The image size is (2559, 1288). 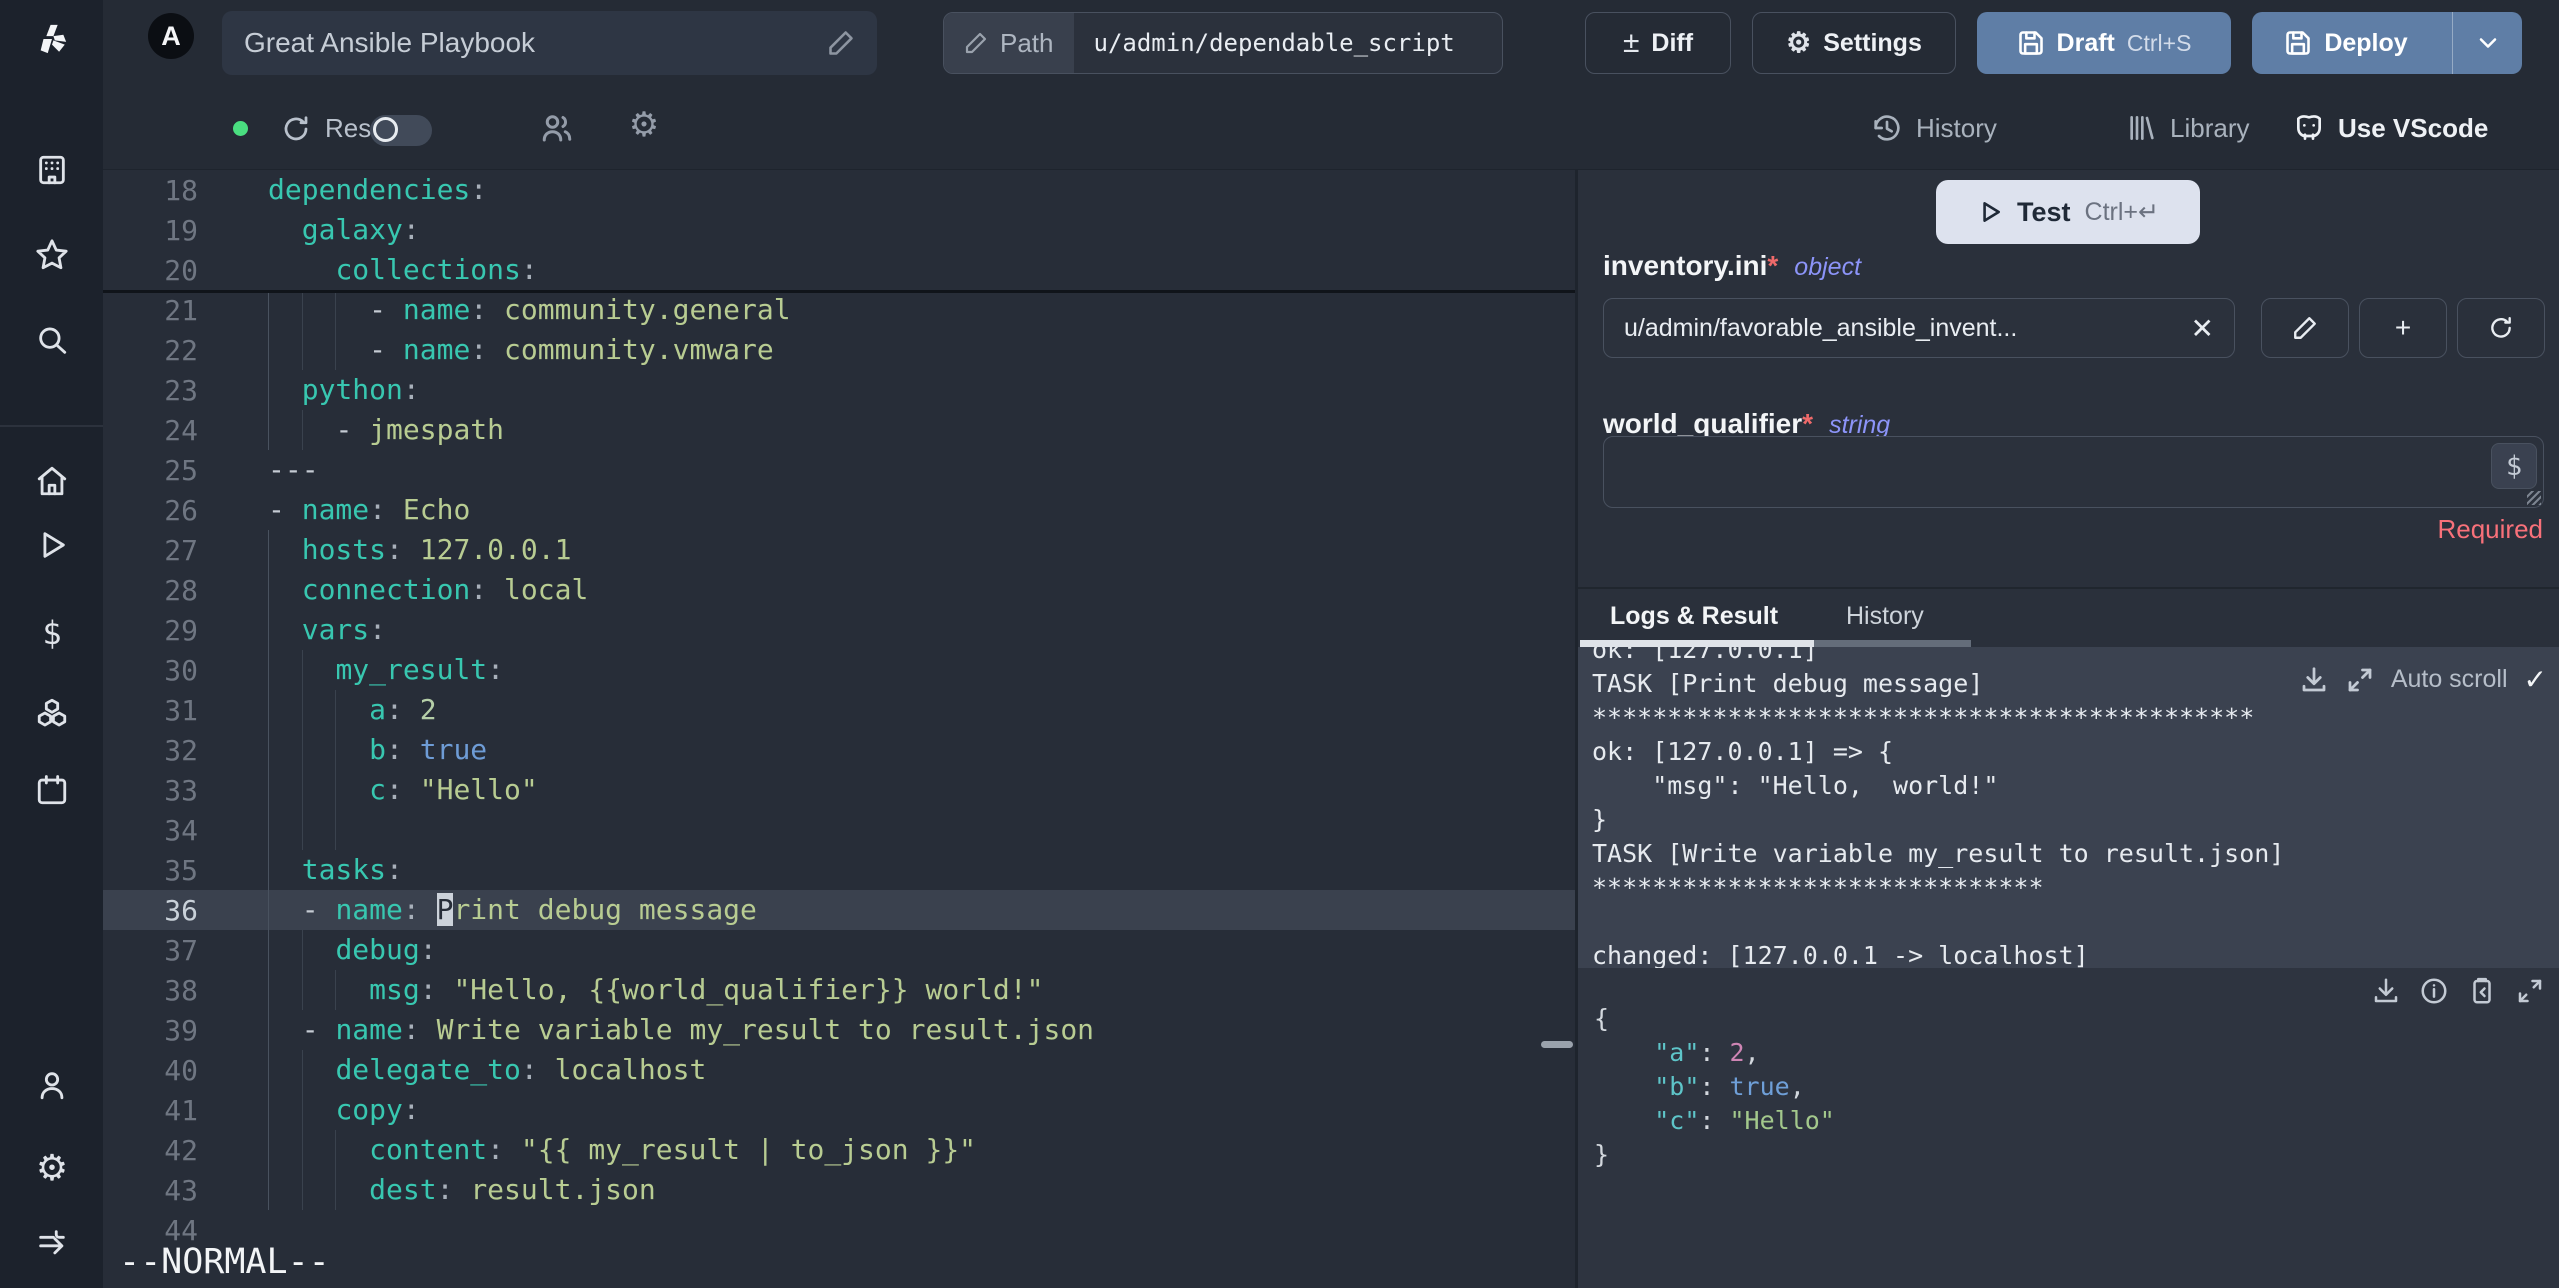 I want to click on world-qualifier-textarea: $, so click(x=2073, y=472).